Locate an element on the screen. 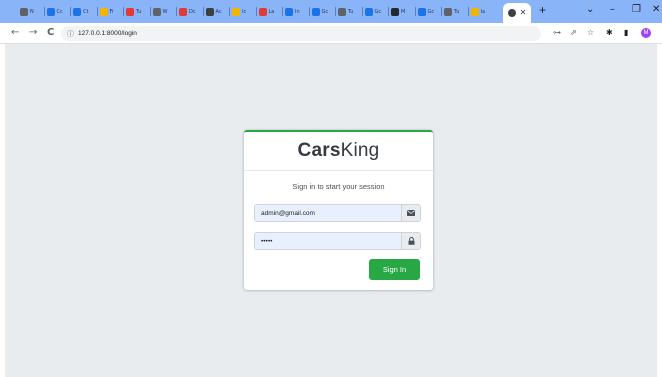 The image size is (662, 377). password-field is located at coordinates (328, 241).